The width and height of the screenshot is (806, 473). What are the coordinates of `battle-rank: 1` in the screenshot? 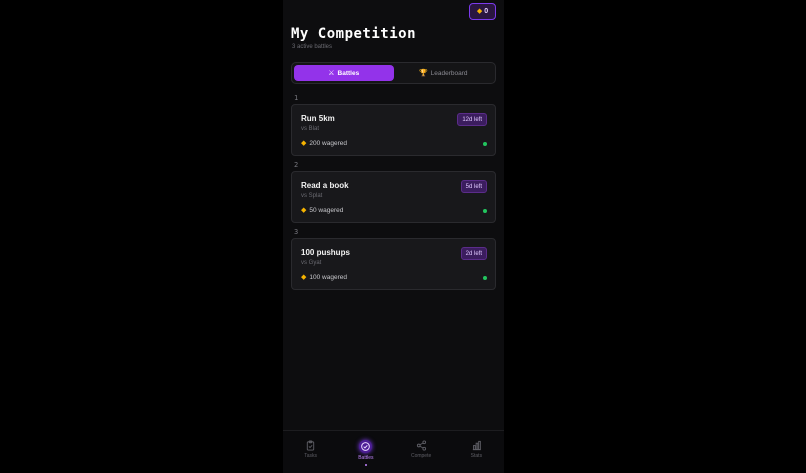 It's located at (296, 98).